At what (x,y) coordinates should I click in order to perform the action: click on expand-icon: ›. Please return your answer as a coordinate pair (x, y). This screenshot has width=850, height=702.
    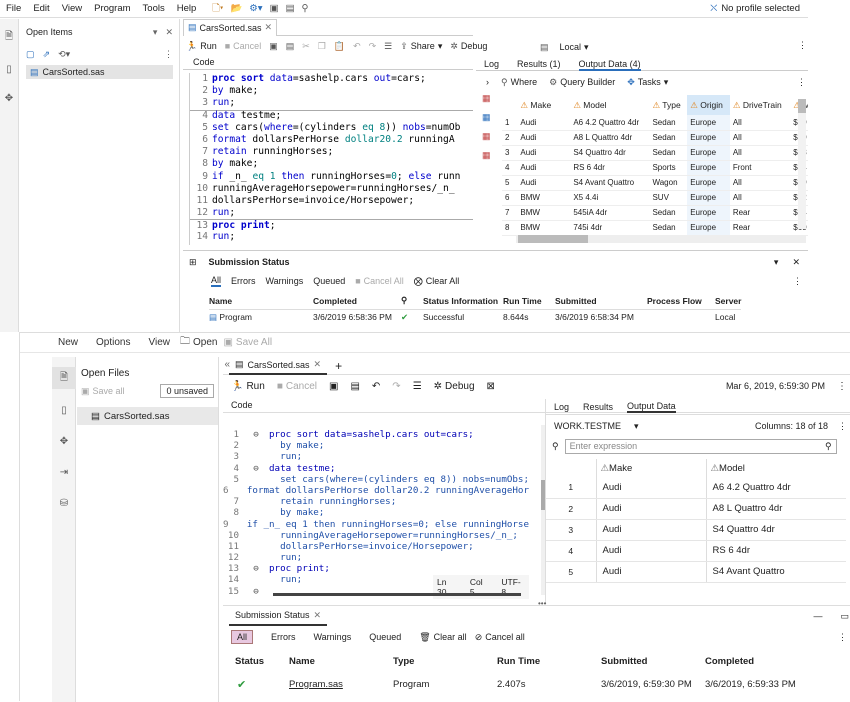
    Looking at the image, I should click on (487, 82).